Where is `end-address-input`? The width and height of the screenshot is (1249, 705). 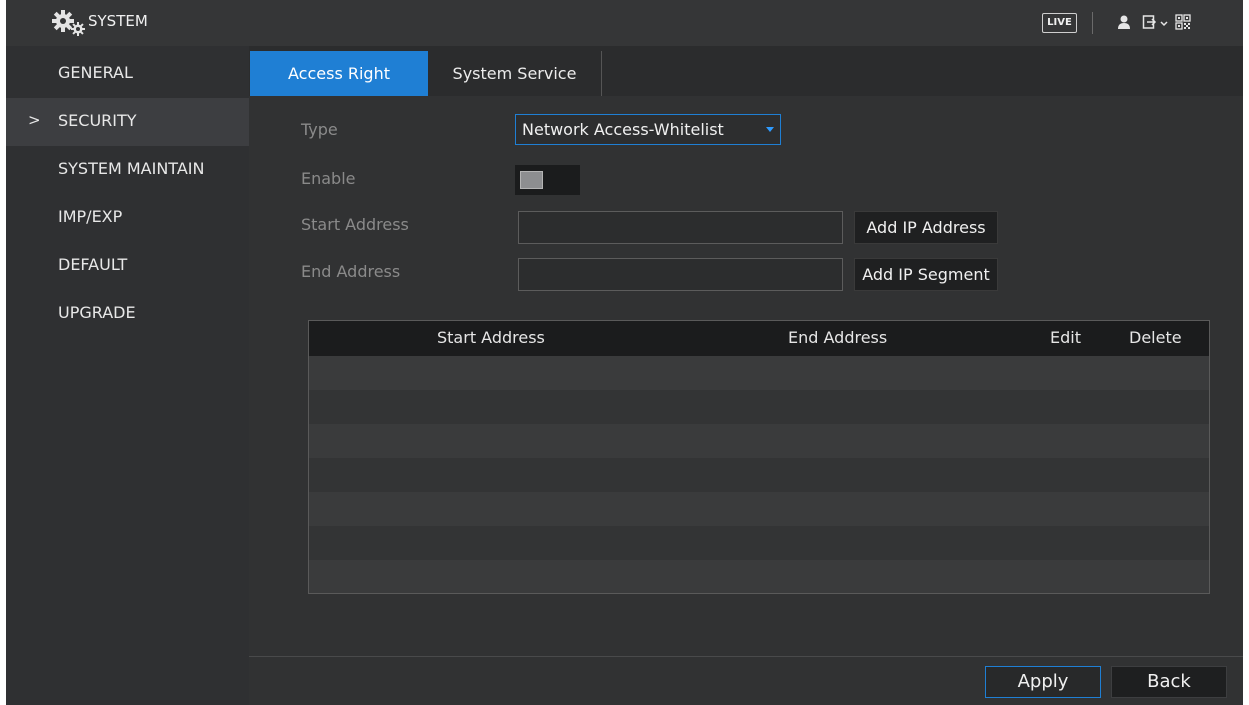
end-address-input is located at coordinates (680, 274).